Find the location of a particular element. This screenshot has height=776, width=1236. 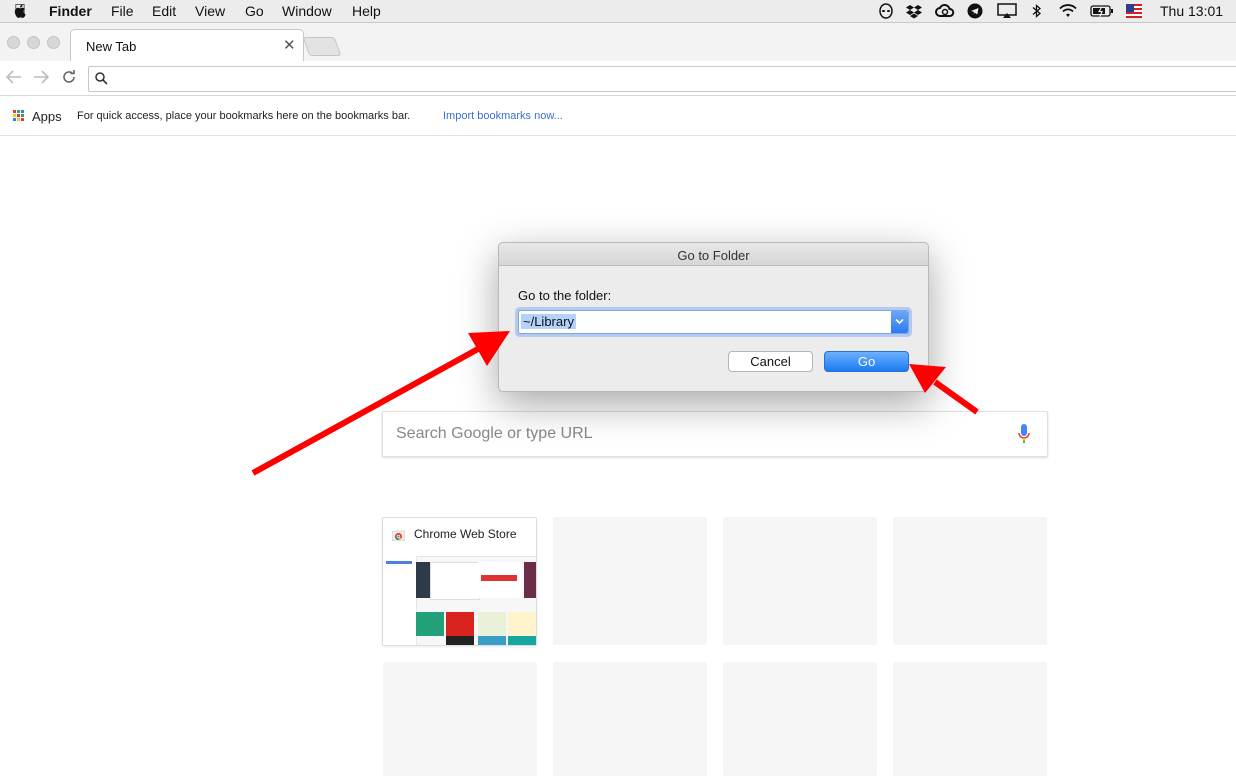

tab-close-icon: ✕ is located at coordinates (289, 45).